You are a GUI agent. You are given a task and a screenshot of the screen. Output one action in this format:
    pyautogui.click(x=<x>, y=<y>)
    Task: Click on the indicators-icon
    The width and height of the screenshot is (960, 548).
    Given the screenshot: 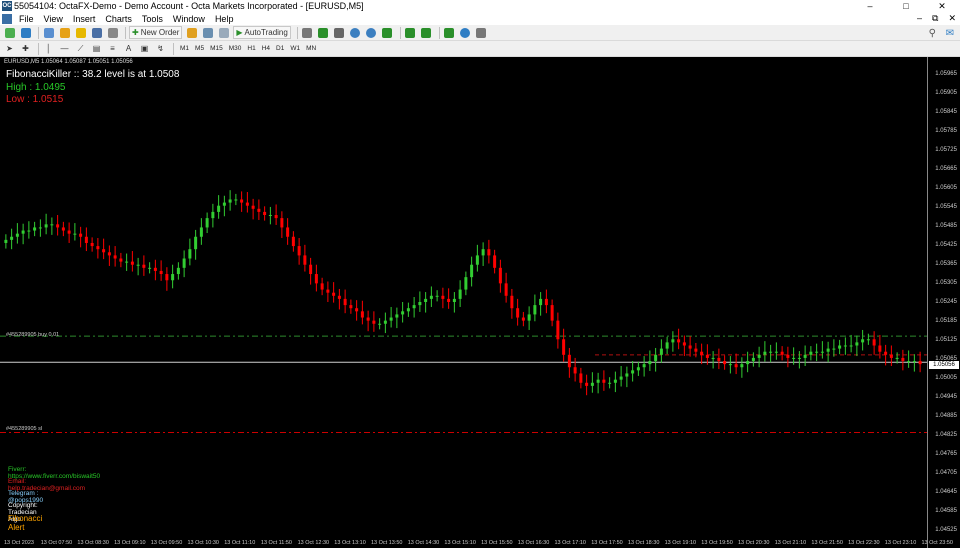 What is the action you would take?
    pyautogui.click(x=449, y=32)
    